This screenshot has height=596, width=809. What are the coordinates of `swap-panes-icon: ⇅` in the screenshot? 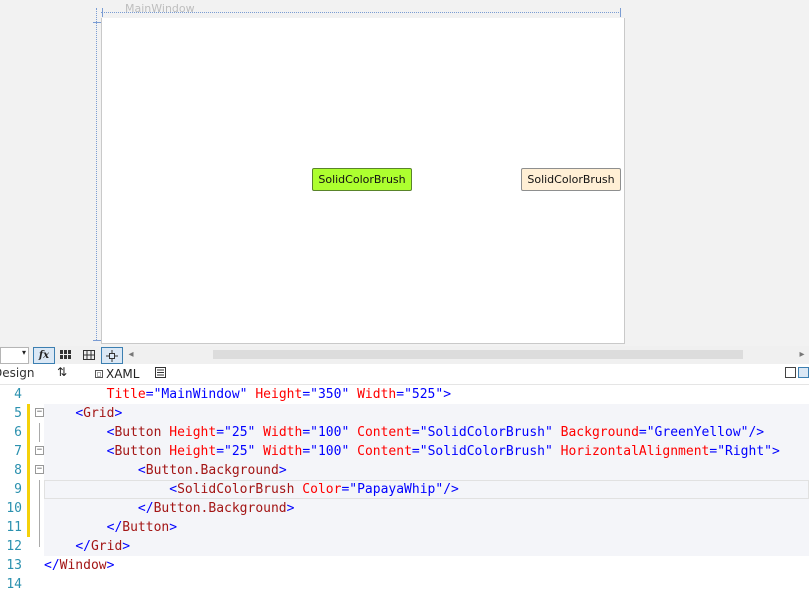 It's located at (62, 372).